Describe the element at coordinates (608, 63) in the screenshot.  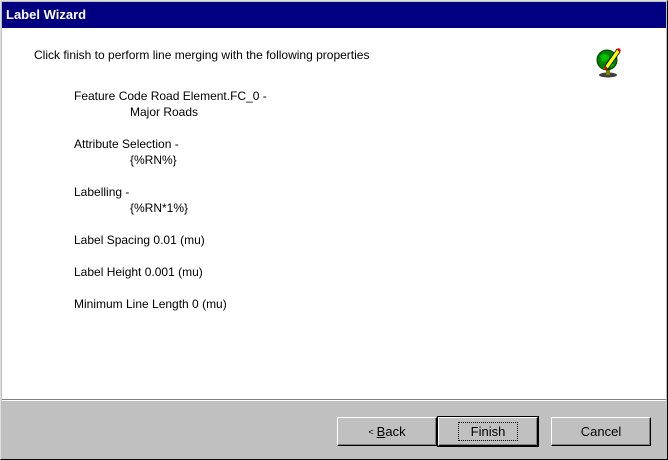
I see `globe-pencil-icon` at that location.